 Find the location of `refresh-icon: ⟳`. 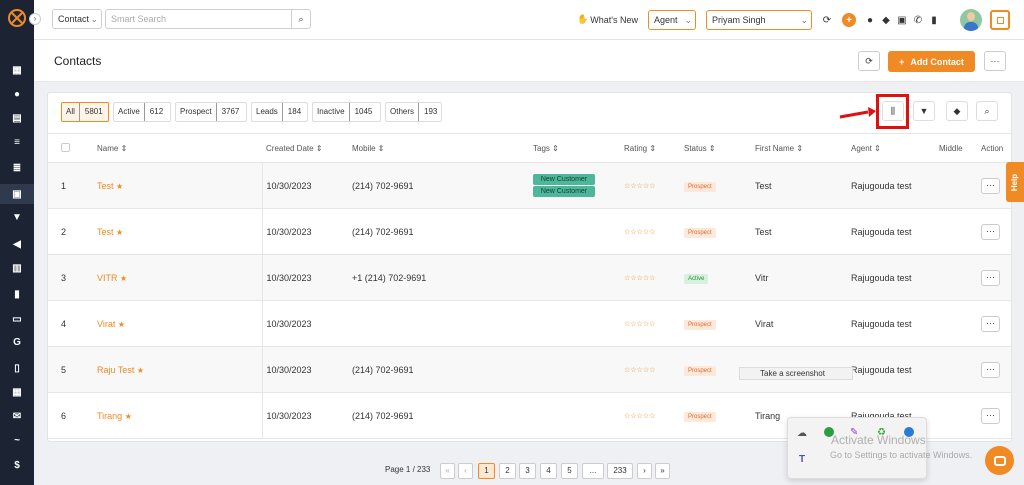

refresh-icon: ⟳ is located at coordinates (827, 20).